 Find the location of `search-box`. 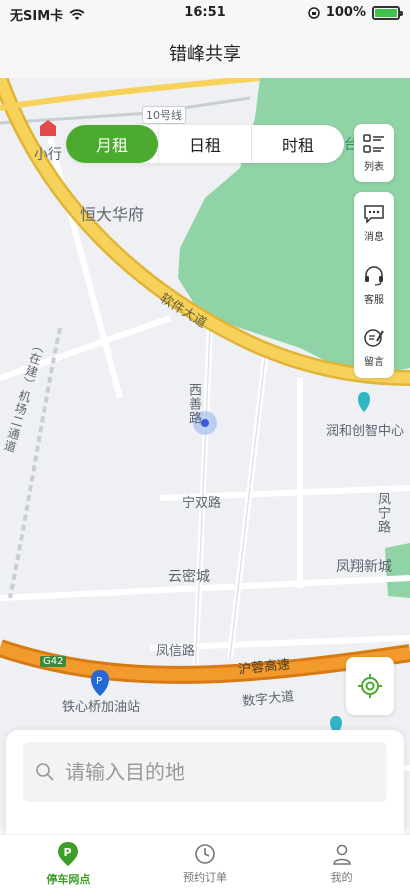

search-box is located at coordinates (205, 772).